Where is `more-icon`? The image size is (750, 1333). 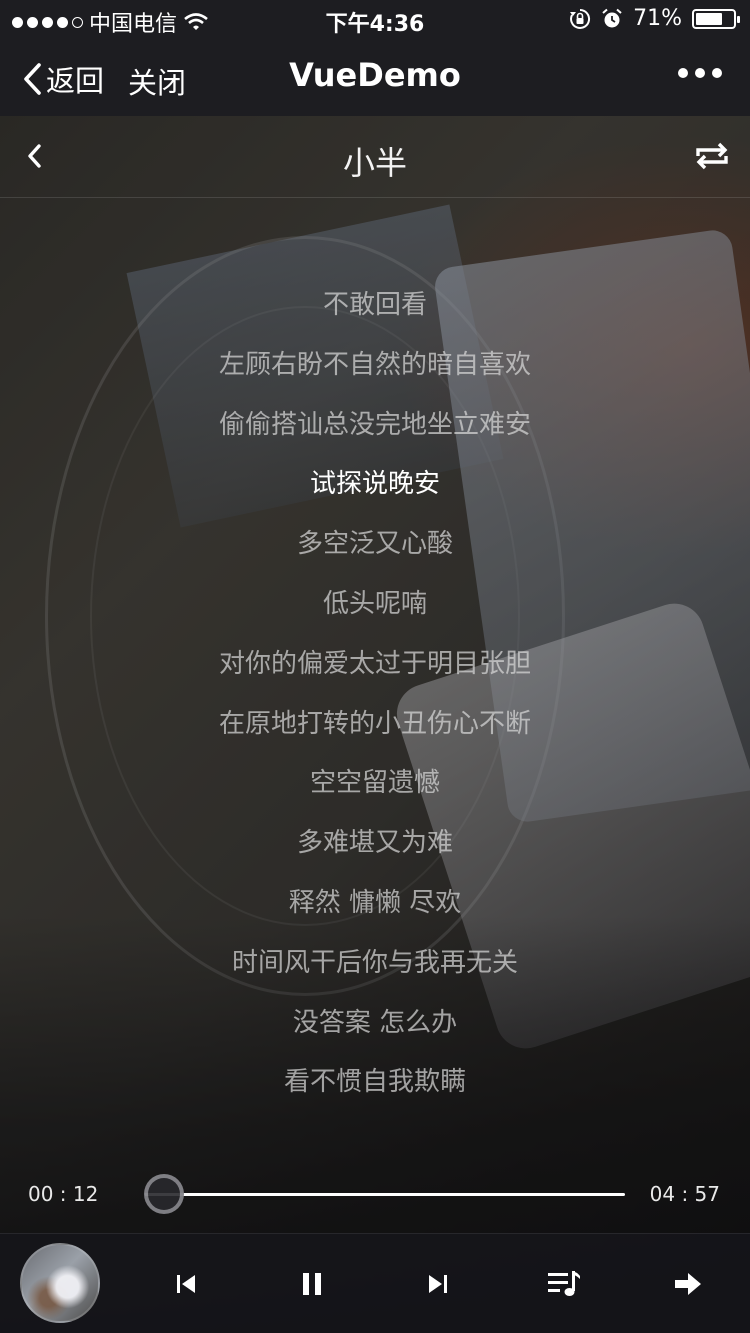
more-icon is located at coordinates (700, 73).